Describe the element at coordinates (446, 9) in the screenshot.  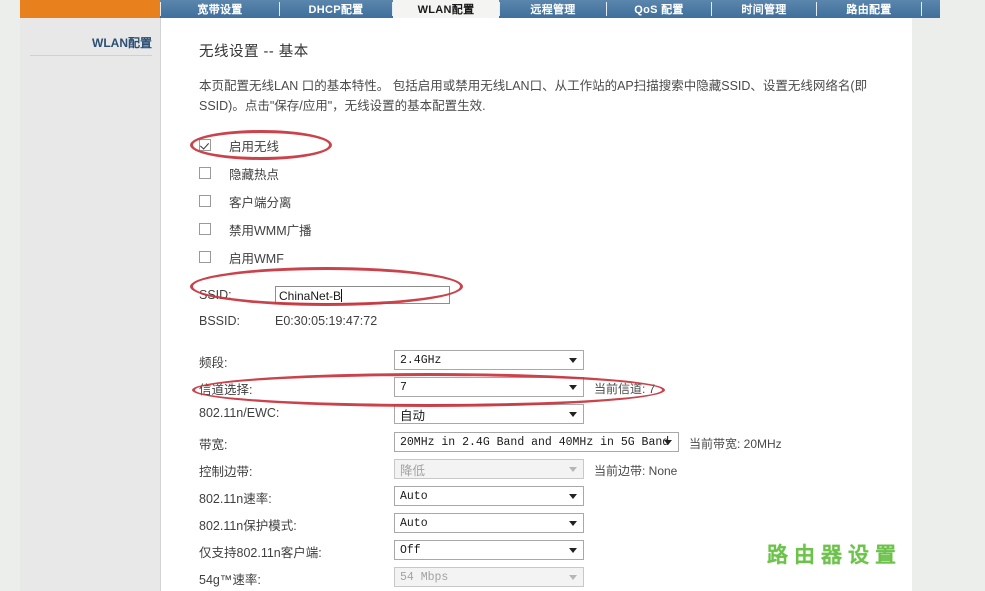
I see `nav-tab-3: WLAN配置` at that location.